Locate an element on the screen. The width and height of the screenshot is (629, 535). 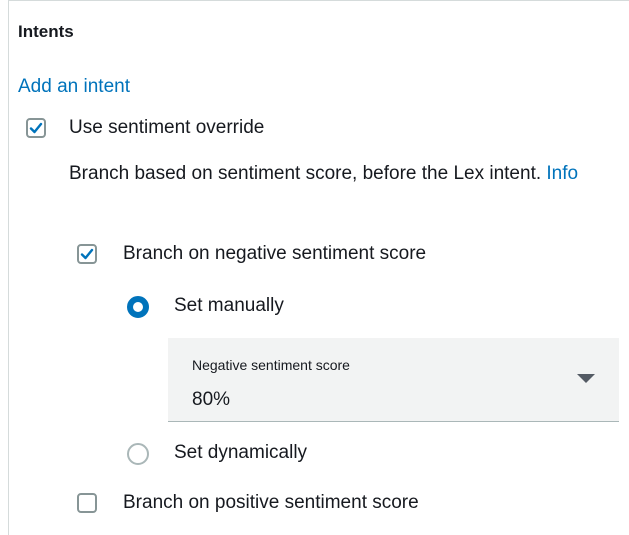
negative-branch-label: Branch on negative sentiment score is located at coordinates (275, 253).